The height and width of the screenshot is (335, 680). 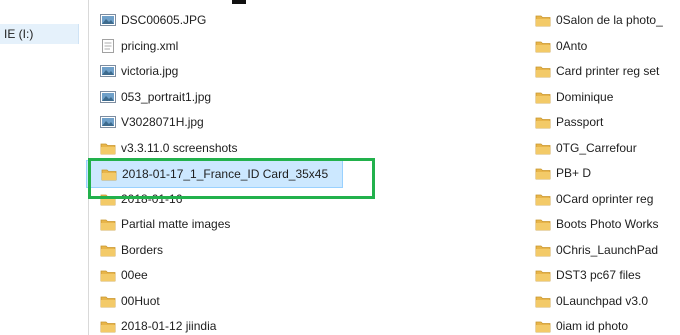 I want to click on list-item: 0Anto, so click(x=561, y=46).